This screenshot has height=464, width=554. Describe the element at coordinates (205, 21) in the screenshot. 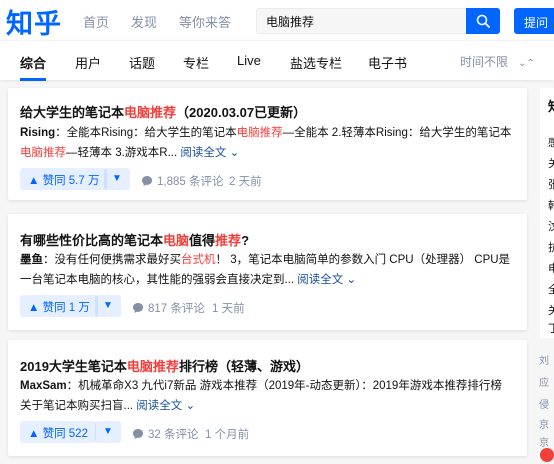

I see `nav-waiting-answers: 等你来答` at that location.